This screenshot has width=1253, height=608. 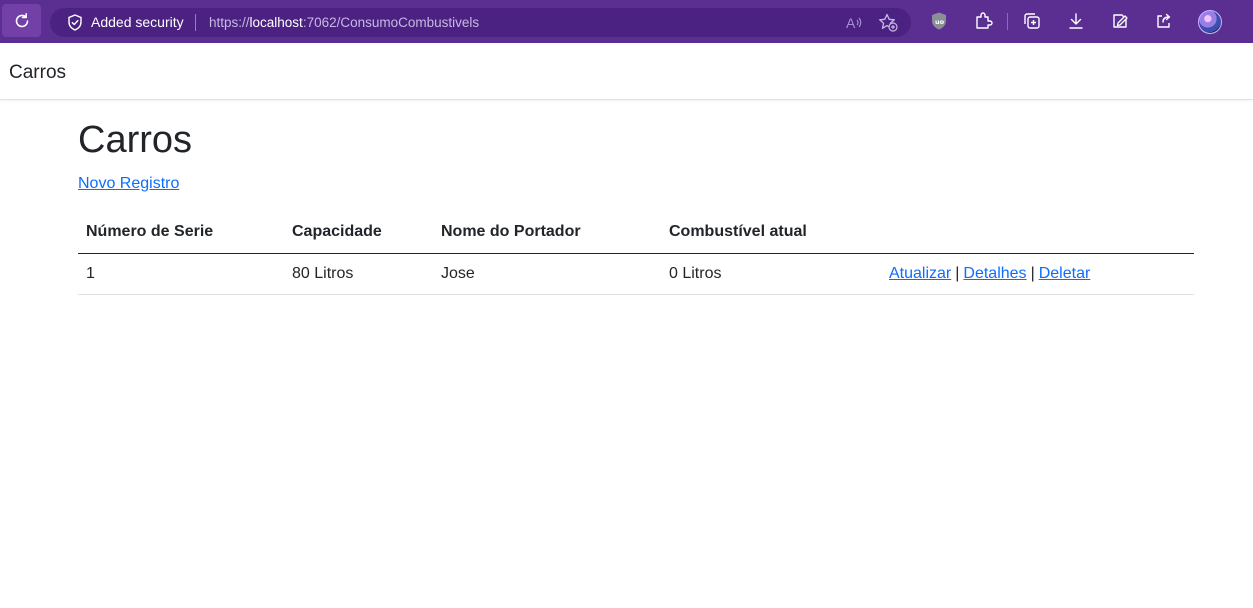 I want to click on delete-link: Deletar, so click(x=1065, y=273).